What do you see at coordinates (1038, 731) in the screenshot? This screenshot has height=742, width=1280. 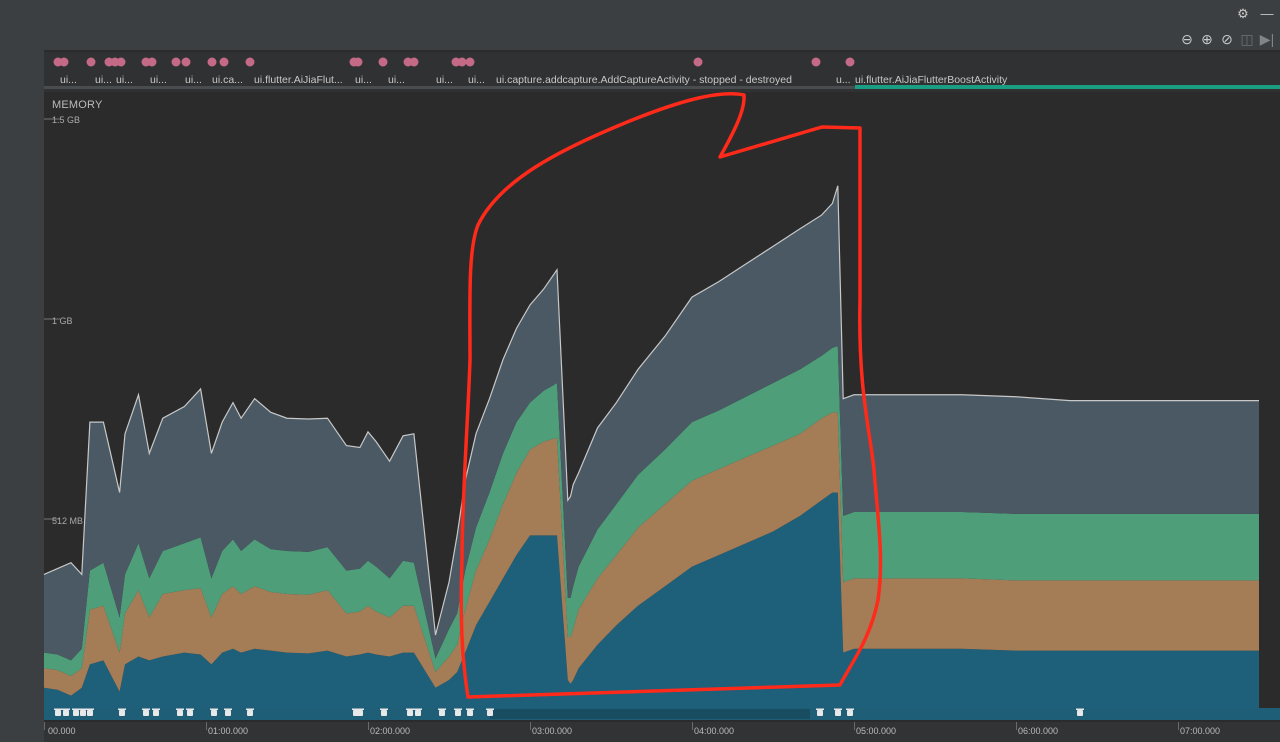 I see `x-tick-label: 06:00.000` at bounding box center [1038, 731].